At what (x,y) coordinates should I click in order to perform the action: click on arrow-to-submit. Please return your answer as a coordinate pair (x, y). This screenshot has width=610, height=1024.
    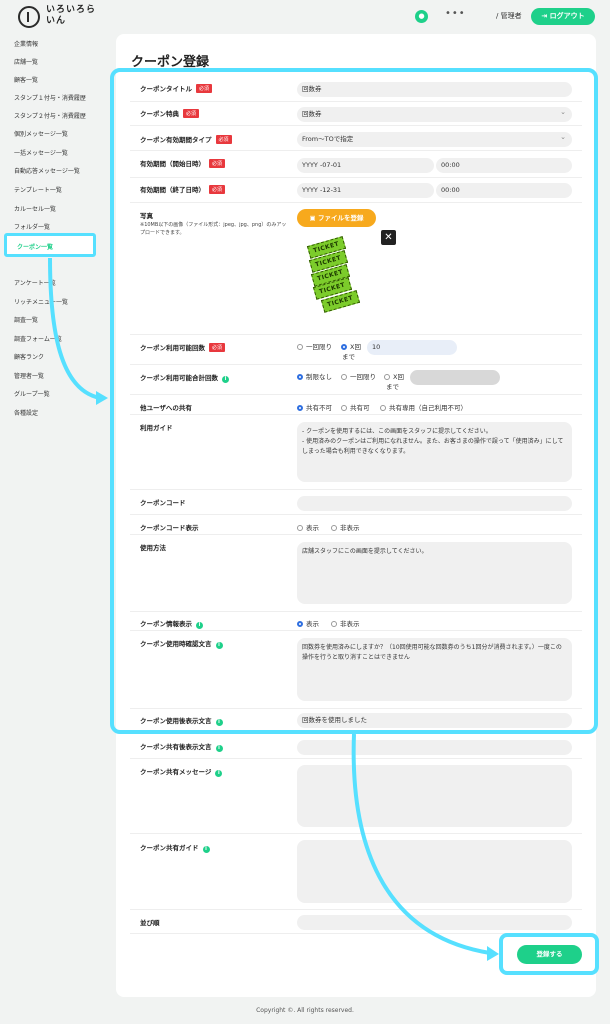
    Looking at the image, I should click on (421, 844).